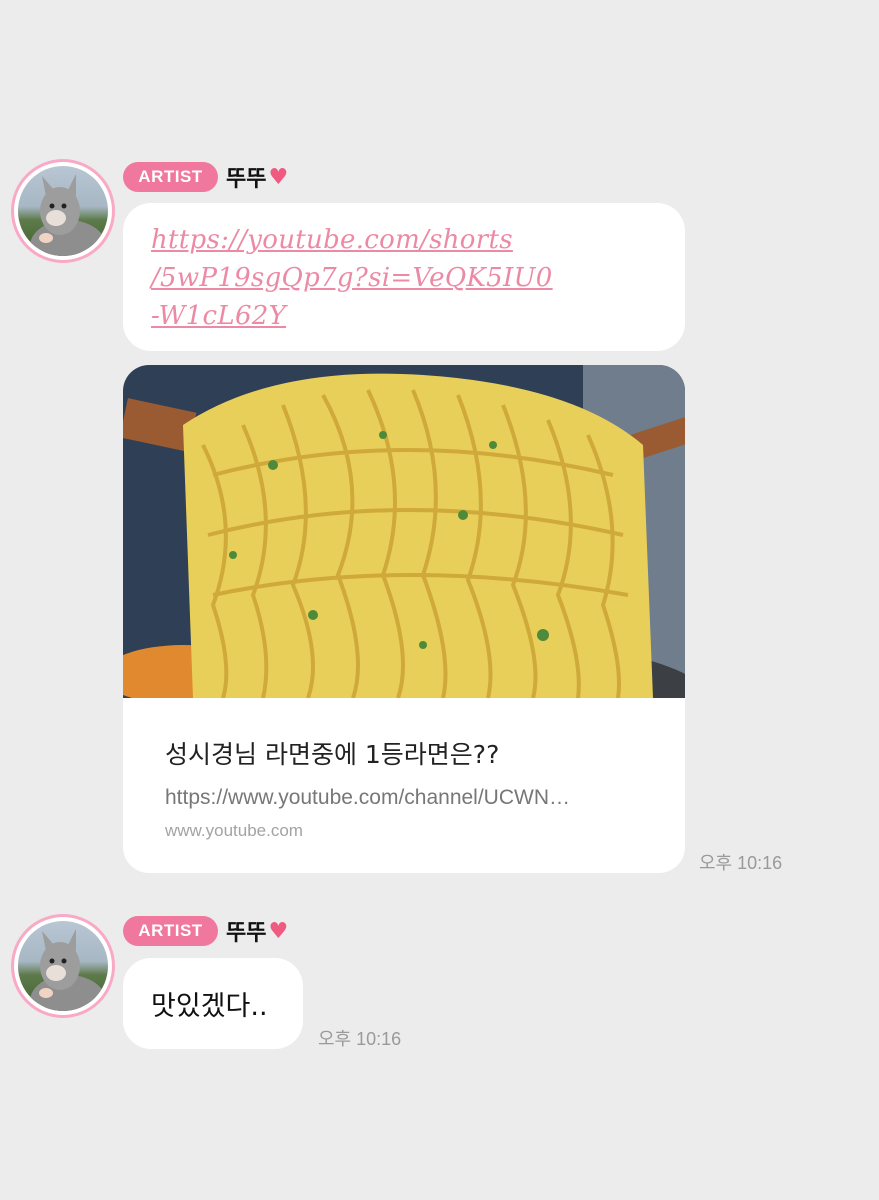  What do you see at coordinates (404, 240) in the screenshot?
I see `link-url-line-1: https://youtube.com/shorts` at bounding box center [404, 240].